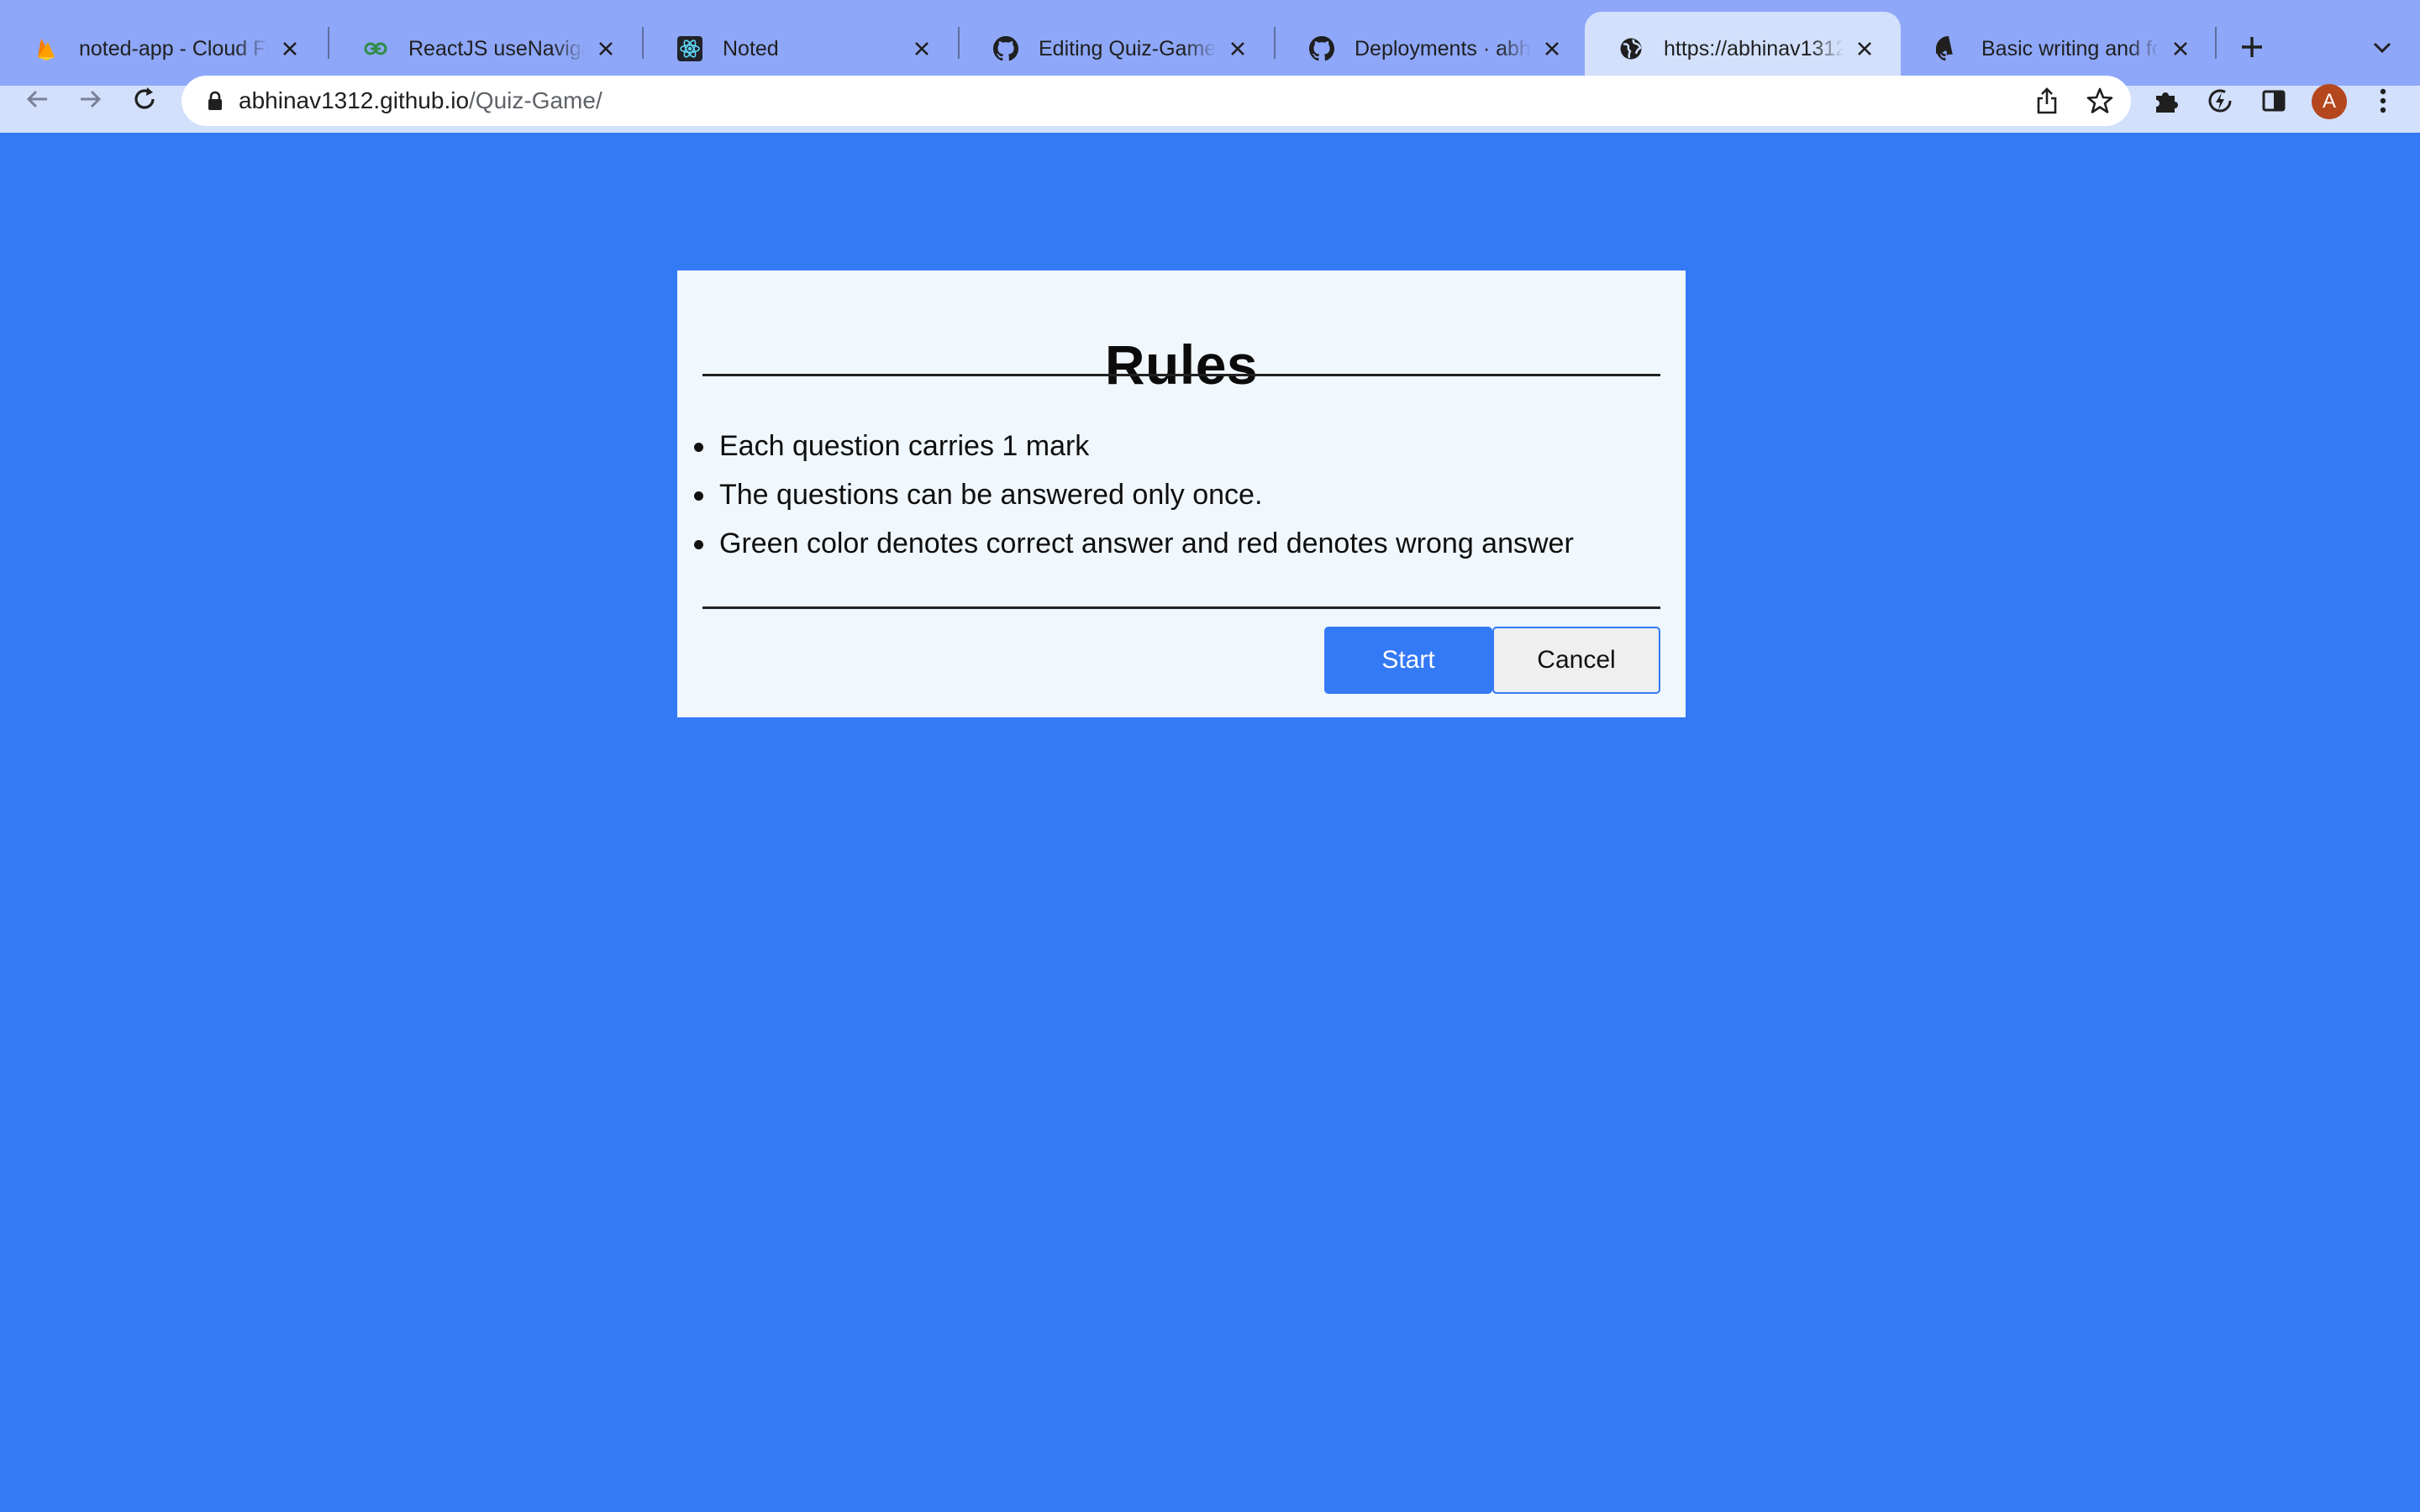 This screenshot has width=2420, height=1512. I want to click on extensions-button, so click(2166, 101).